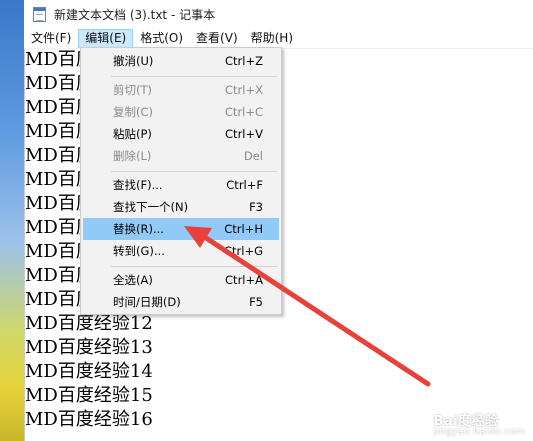 This screenshot has width=533, height=441. I want to click on menu-item-cut: 剪切(T) Ctrl+X, so click(181, 90).